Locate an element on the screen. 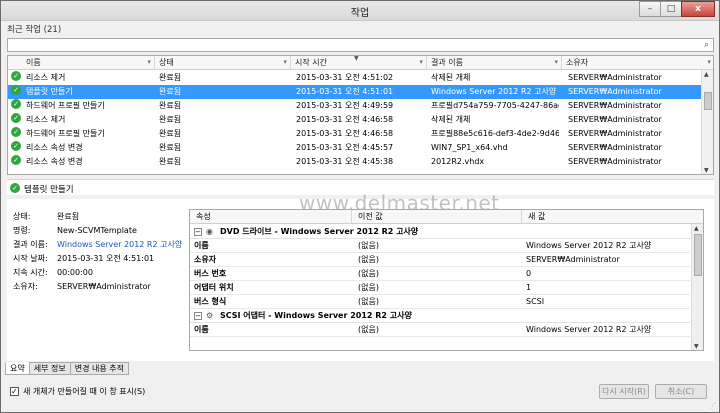  summary-start-date: 시작 날짜: 2015-03-31 오전 4:51:01 is located at coordinates (84, 258).